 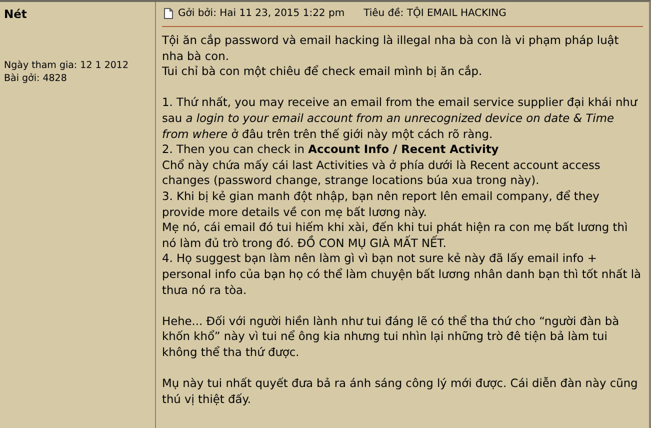 I want to click on post-date: Gởi bởi: Hai 11 23, 2015 1:22 pm, so click(x=261, y=13).